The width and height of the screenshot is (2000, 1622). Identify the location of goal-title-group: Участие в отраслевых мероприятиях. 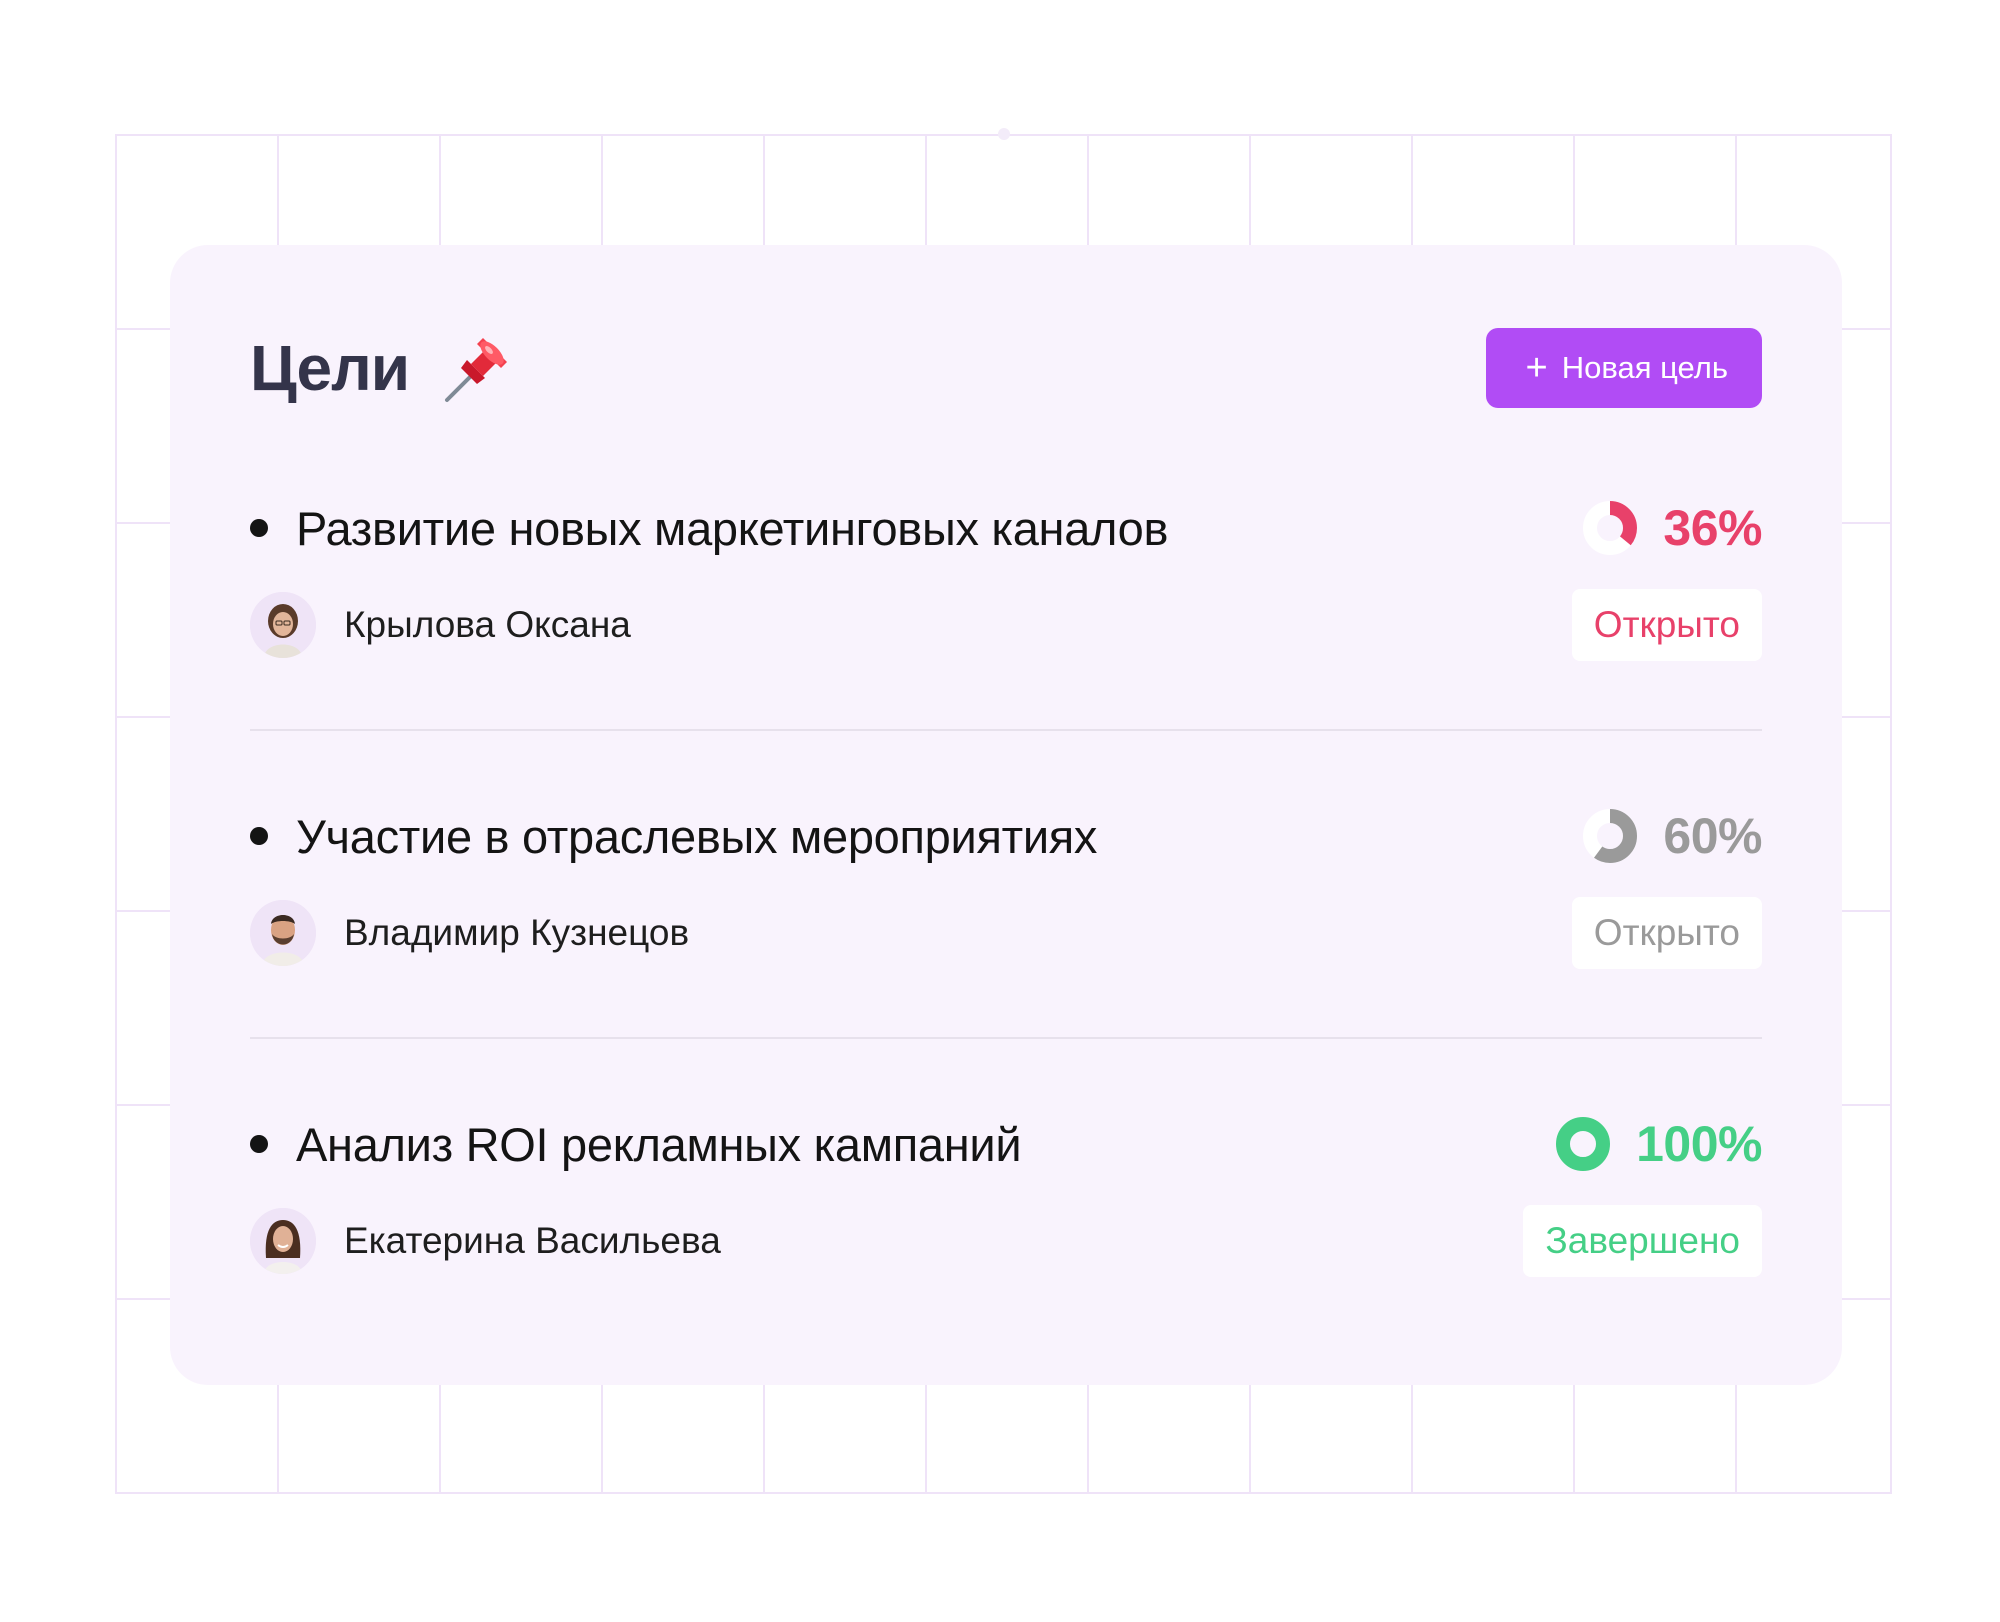
(673, 836).